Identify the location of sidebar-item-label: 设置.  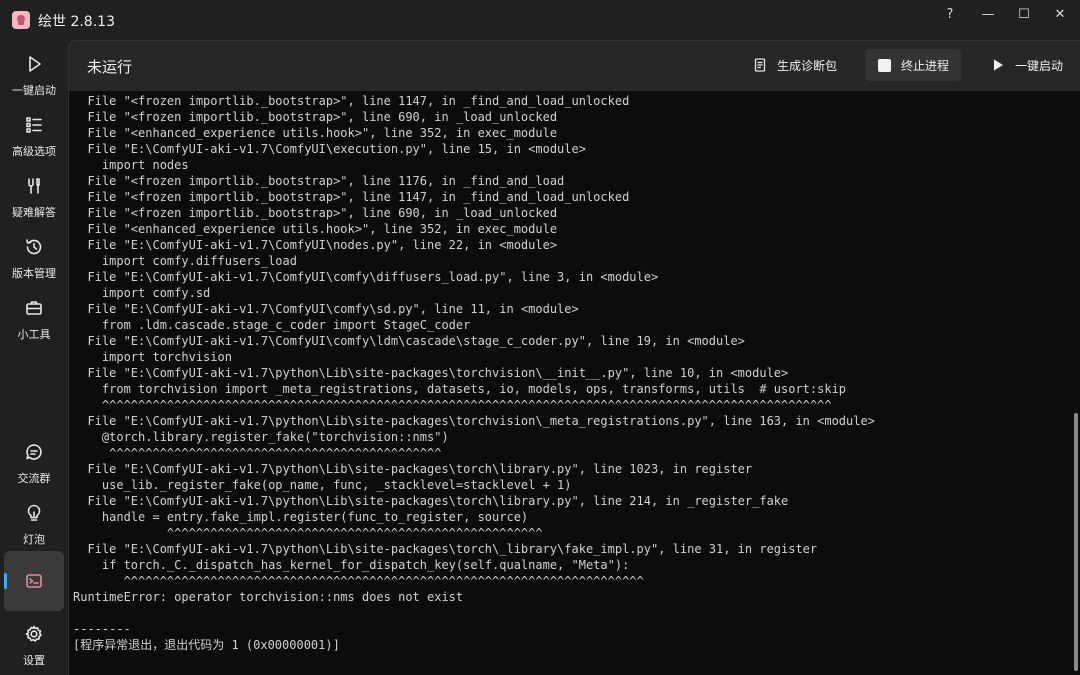
(34, 660).